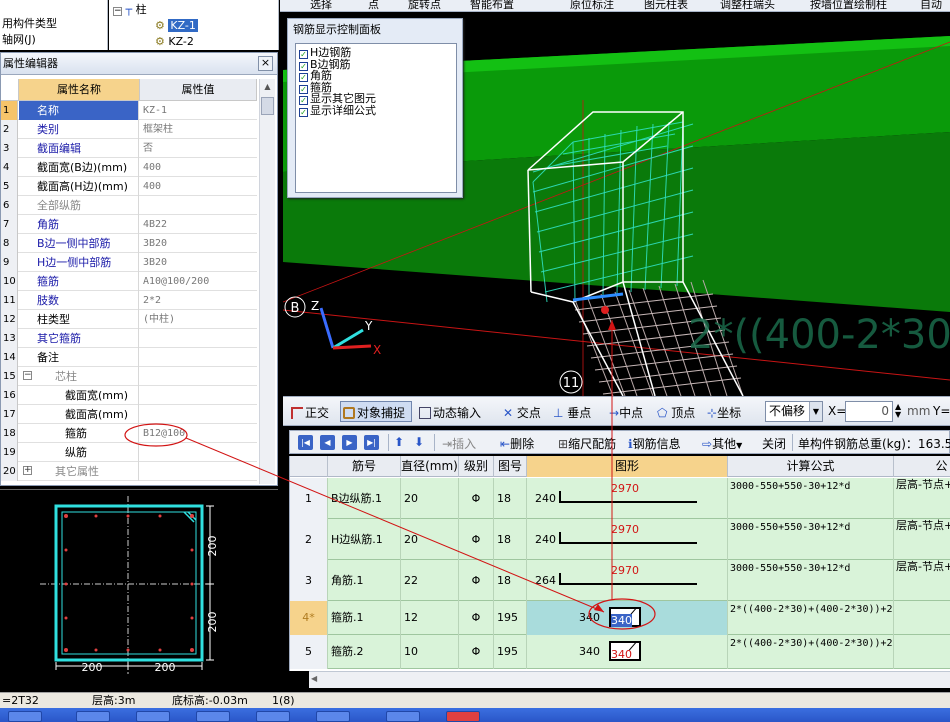  I want to click on tree-node-column: − ┬ 柱, so click(130, 10).